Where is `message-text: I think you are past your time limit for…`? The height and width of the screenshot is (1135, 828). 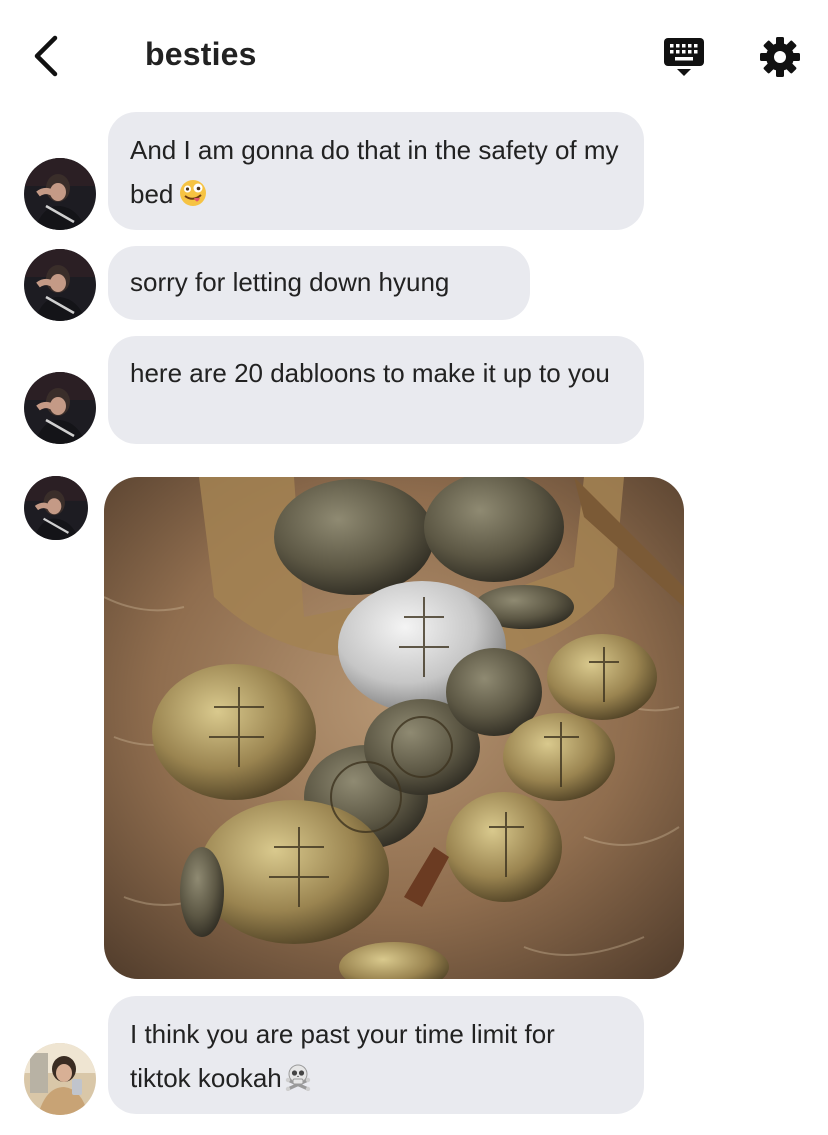 message-text: I think you are past your time limit for… is located at coordinates (342, 1056).